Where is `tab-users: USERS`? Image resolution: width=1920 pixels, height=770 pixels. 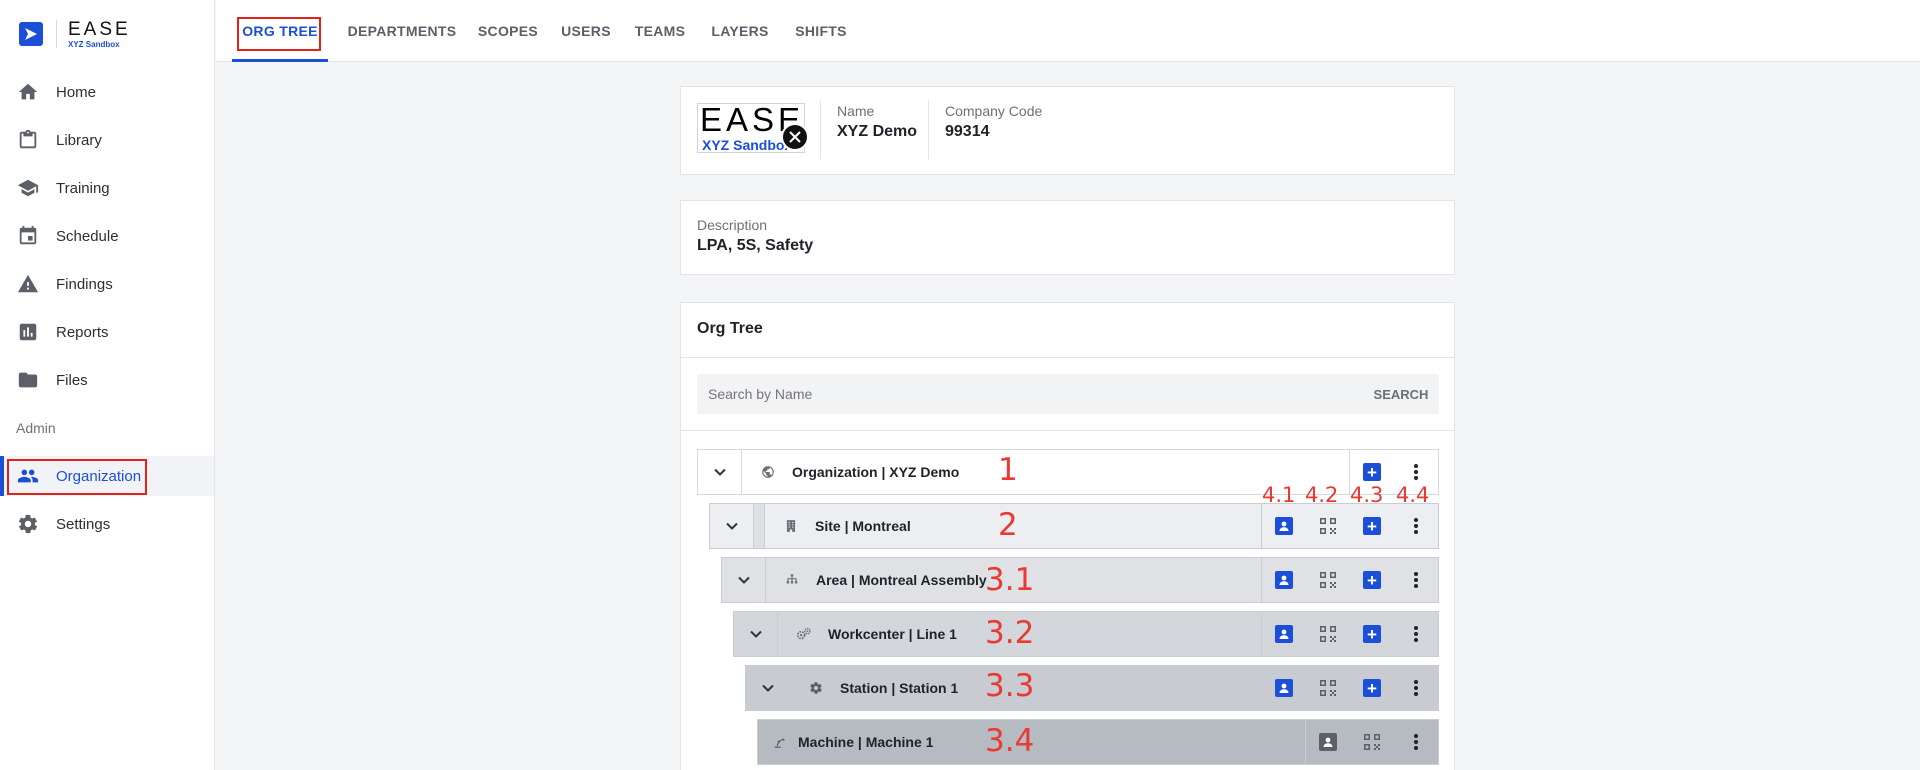 tab-users: USERS is located at coordinates (586, 31).